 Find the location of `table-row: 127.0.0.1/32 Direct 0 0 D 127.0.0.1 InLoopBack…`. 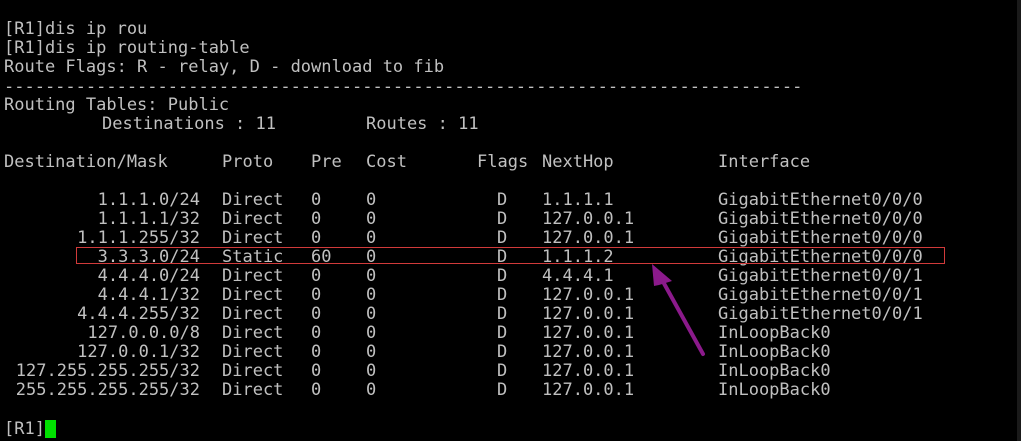

table-row: 127.0.0.1/32 Direct 0 0 D 127.0.0.1 InLoopBack… is located at coordinates (510, 352).